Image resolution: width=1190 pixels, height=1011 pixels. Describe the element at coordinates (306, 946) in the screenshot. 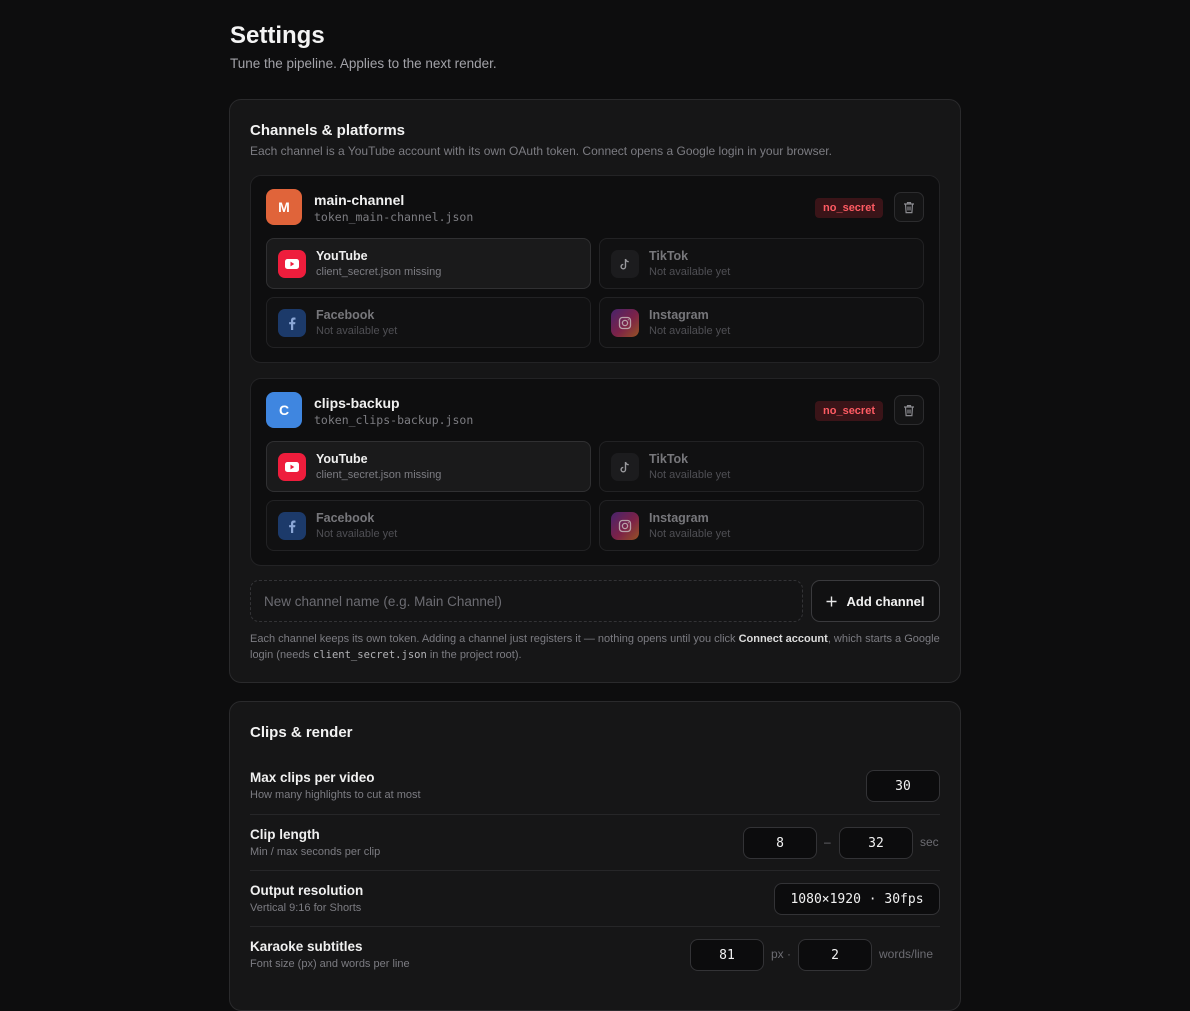

I see `karaoke-subtitles-label: Karaoke subtitles` at that location.